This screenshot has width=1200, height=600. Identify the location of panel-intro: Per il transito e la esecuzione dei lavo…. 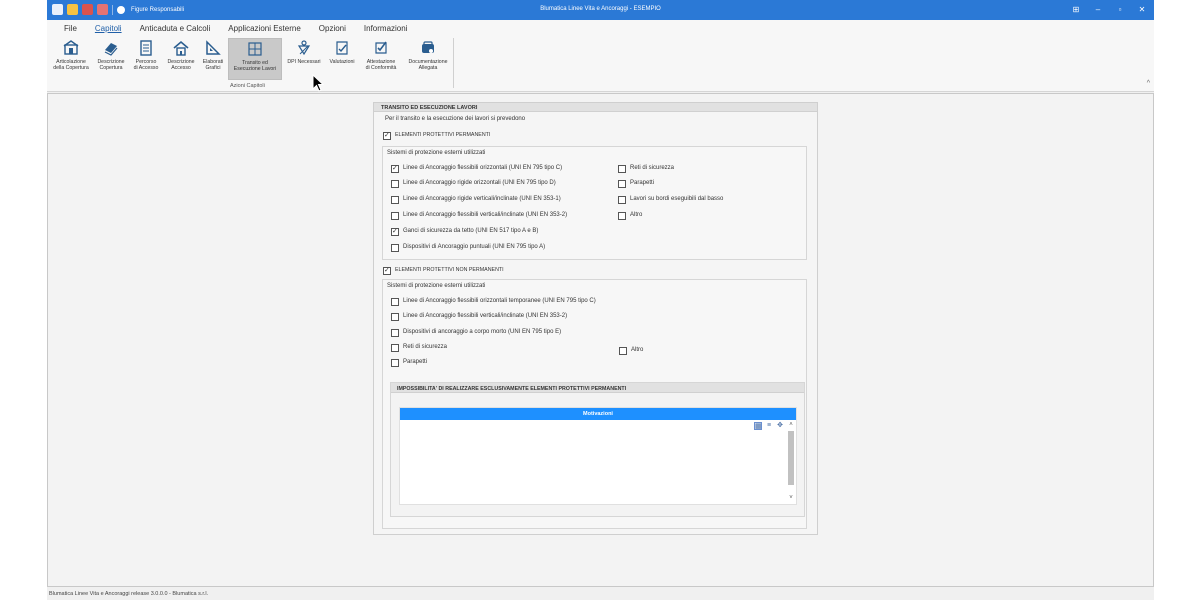
(455, 119).